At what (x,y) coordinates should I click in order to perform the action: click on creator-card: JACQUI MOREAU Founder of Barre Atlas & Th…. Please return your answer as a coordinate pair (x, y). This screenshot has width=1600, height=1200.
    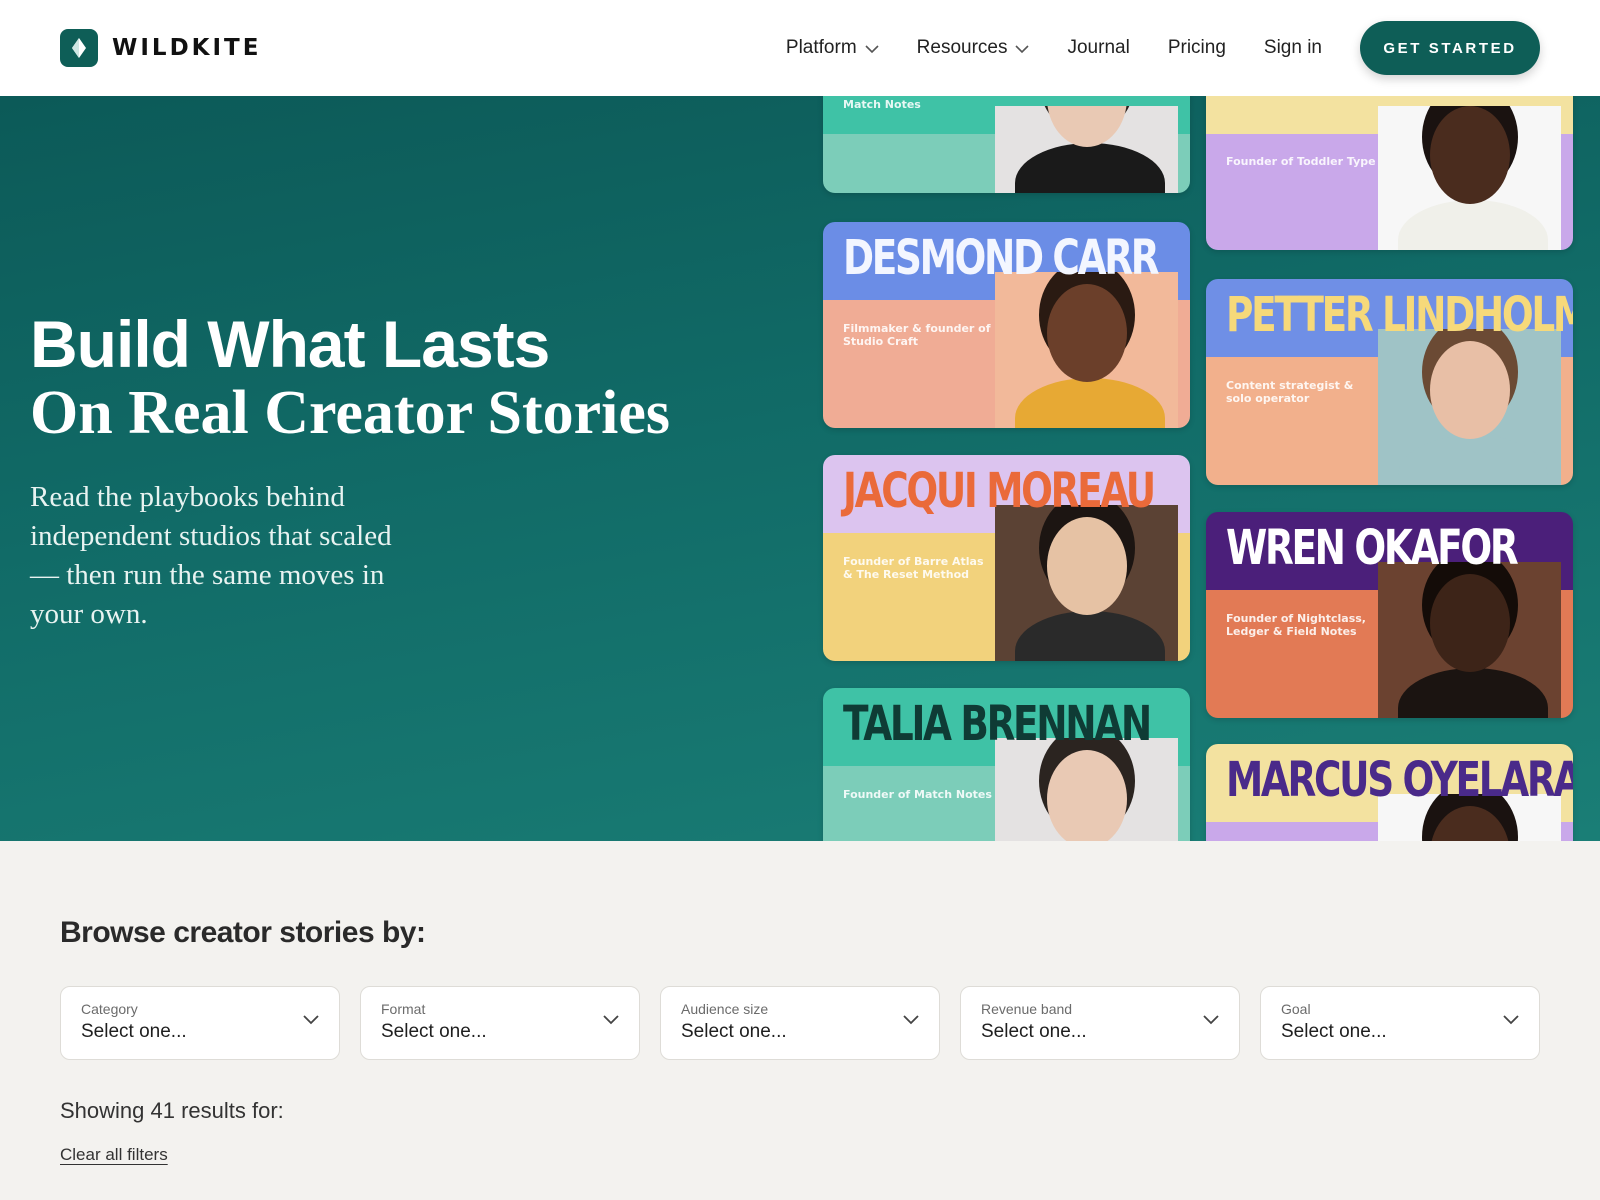
    Looking at the image, I should click on (1006, 558).